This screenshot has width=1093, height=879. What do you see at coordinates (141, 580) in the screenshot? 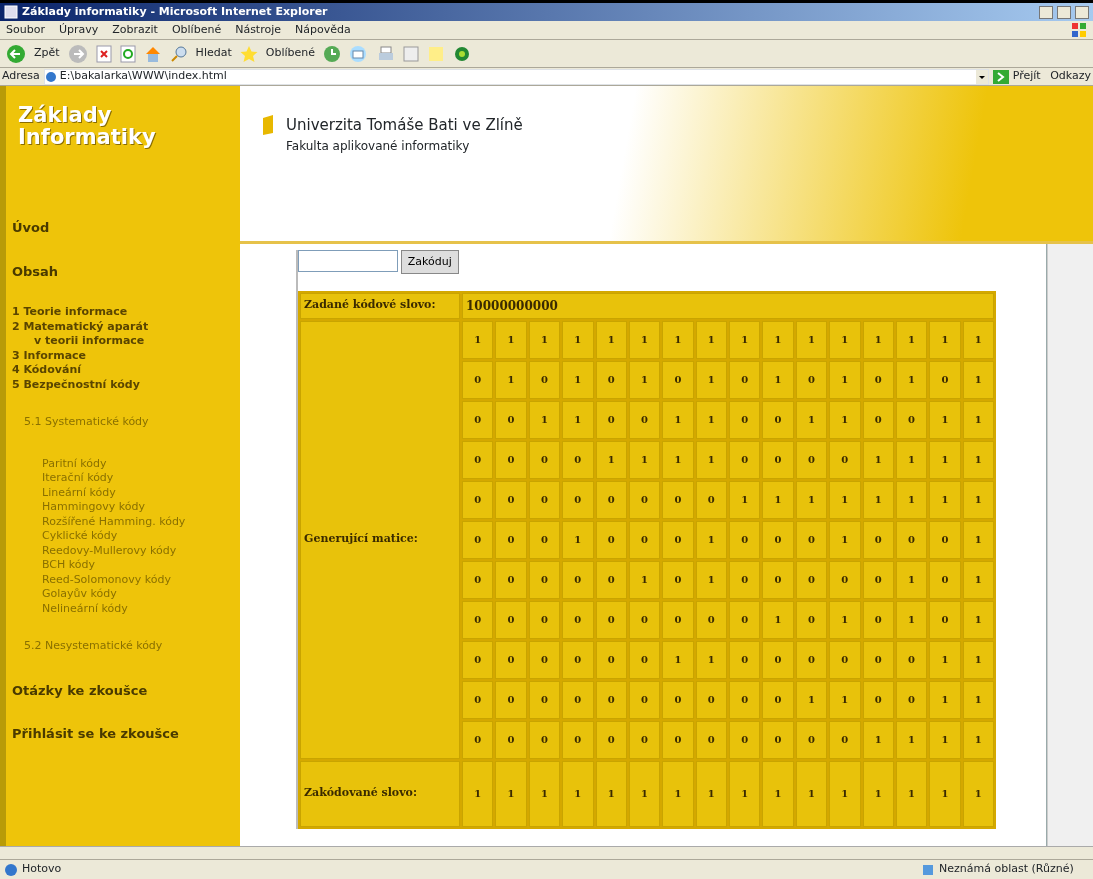
I see `nav-link: Reed-Solomonovy kódy` at bounding box center [141, 580].